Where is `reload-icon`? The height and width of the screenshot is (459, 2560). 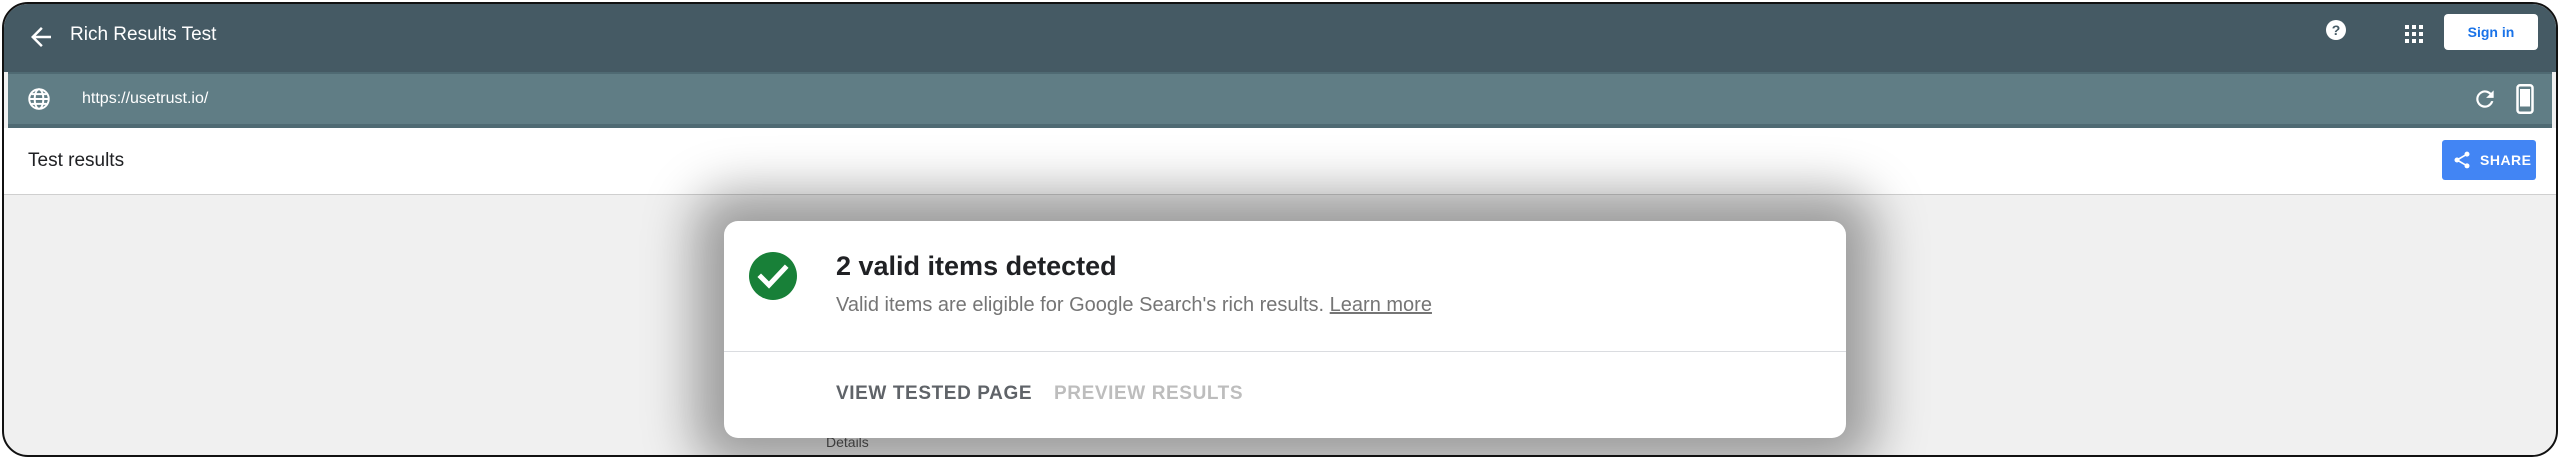 reload-icon is located at coordinates (2485, 99).